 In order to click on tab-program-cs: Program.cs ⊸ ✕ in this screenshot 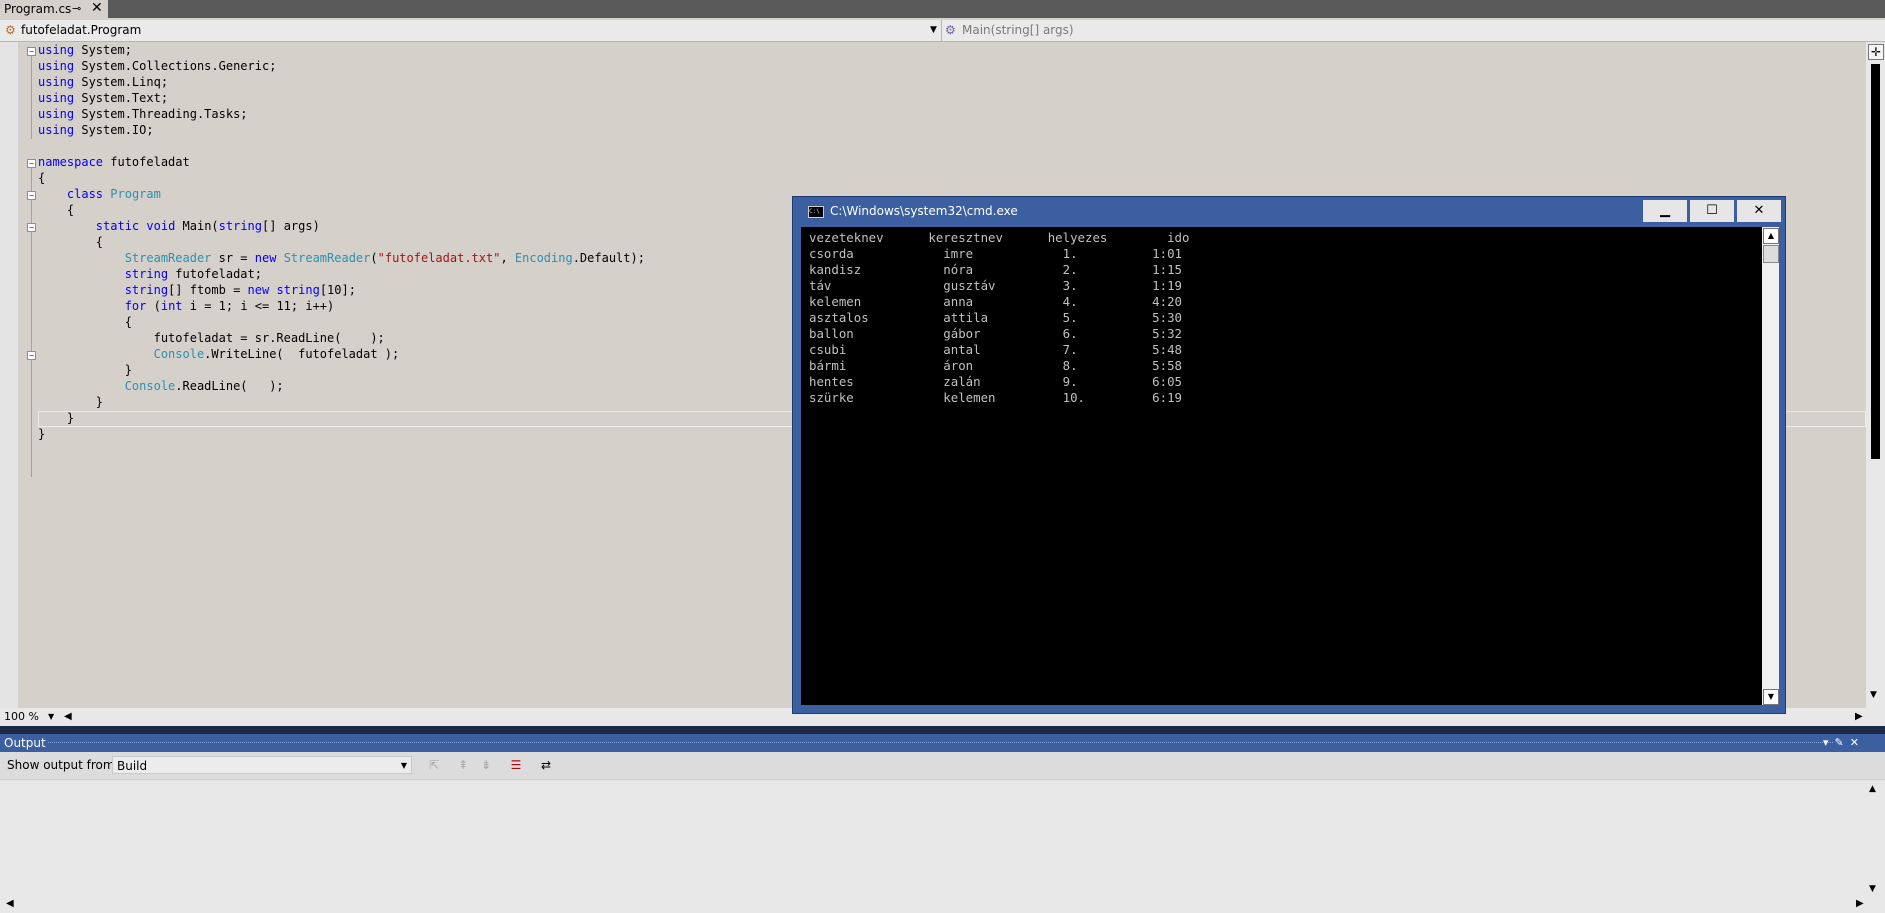, I will do `click(54, 9)`.